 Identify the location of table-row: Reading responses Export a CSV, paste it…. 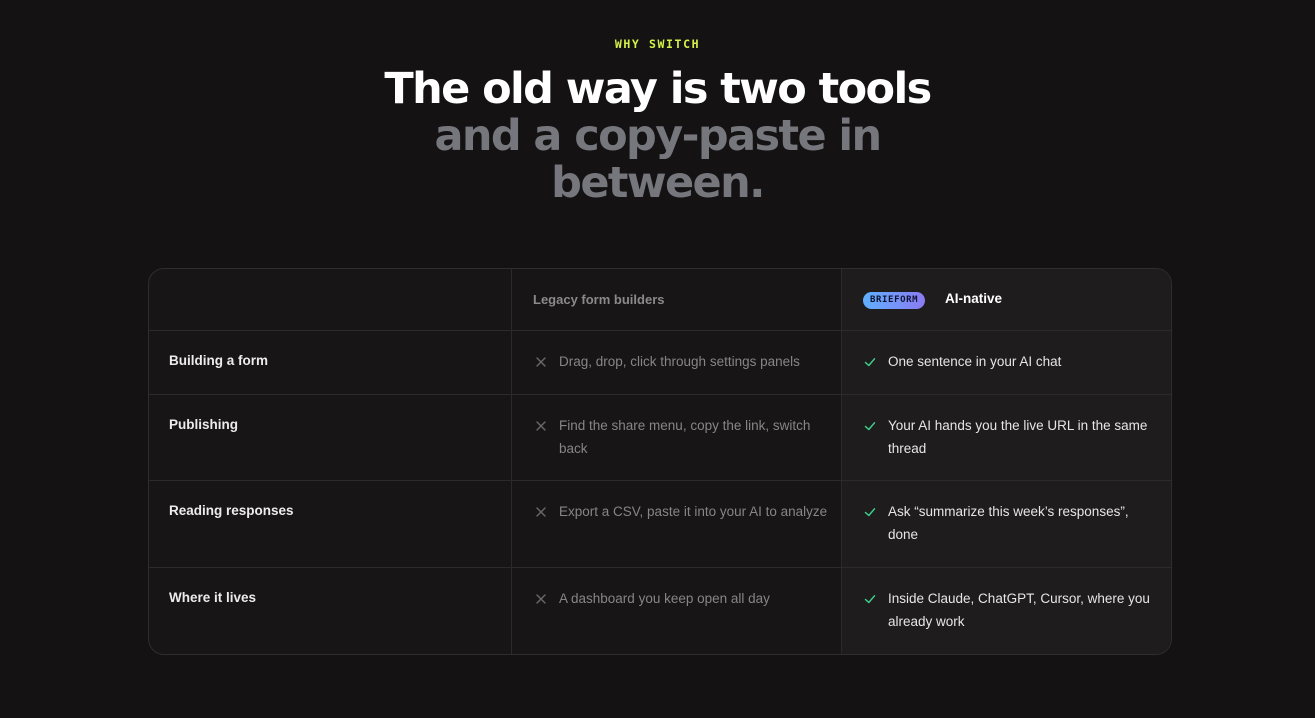
(660, 523).